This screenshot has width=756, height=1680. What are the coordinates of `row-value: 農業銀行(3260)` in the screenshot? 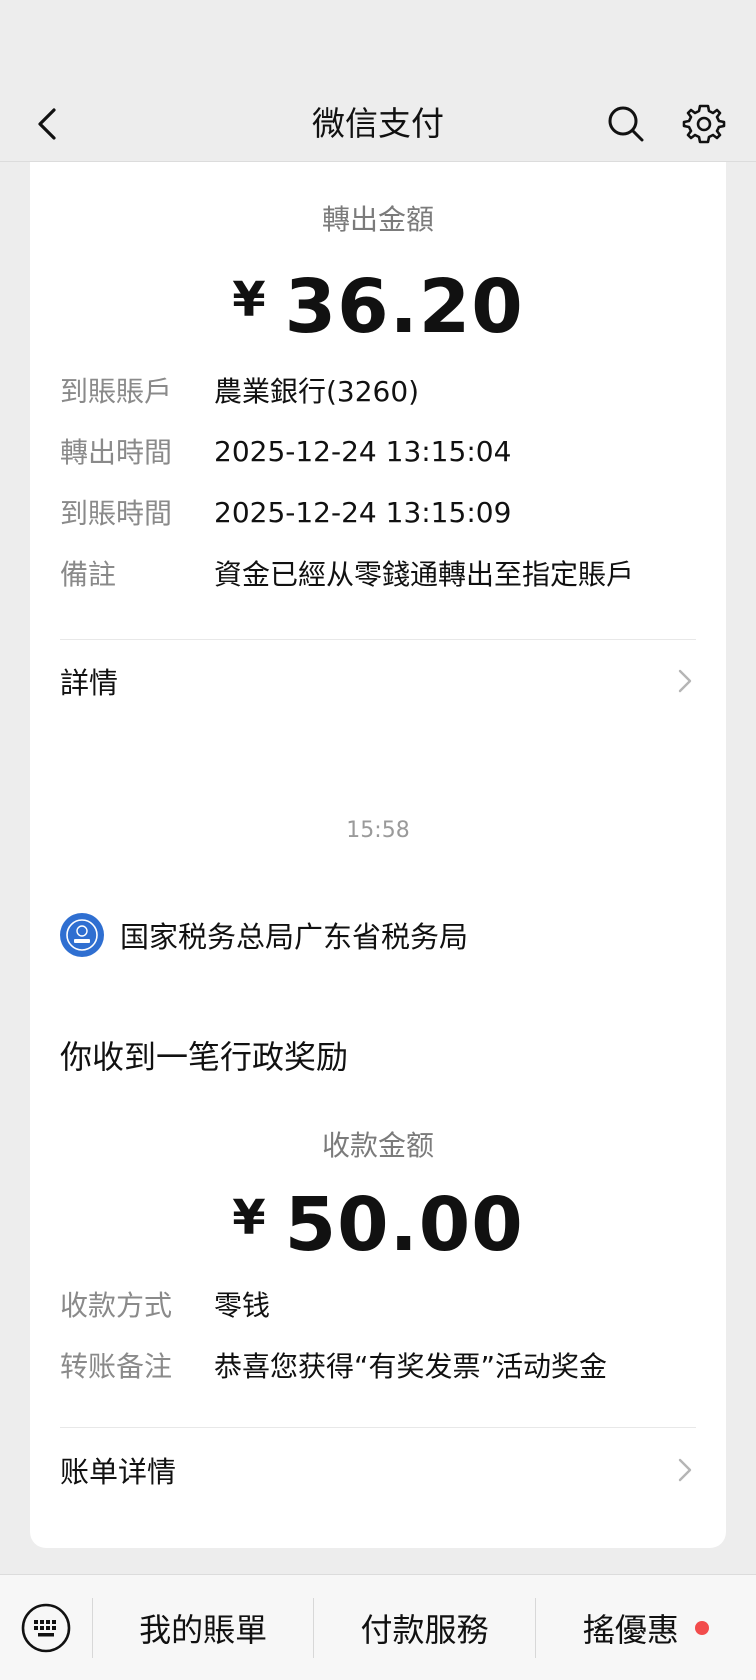 It's located at (317, 391).